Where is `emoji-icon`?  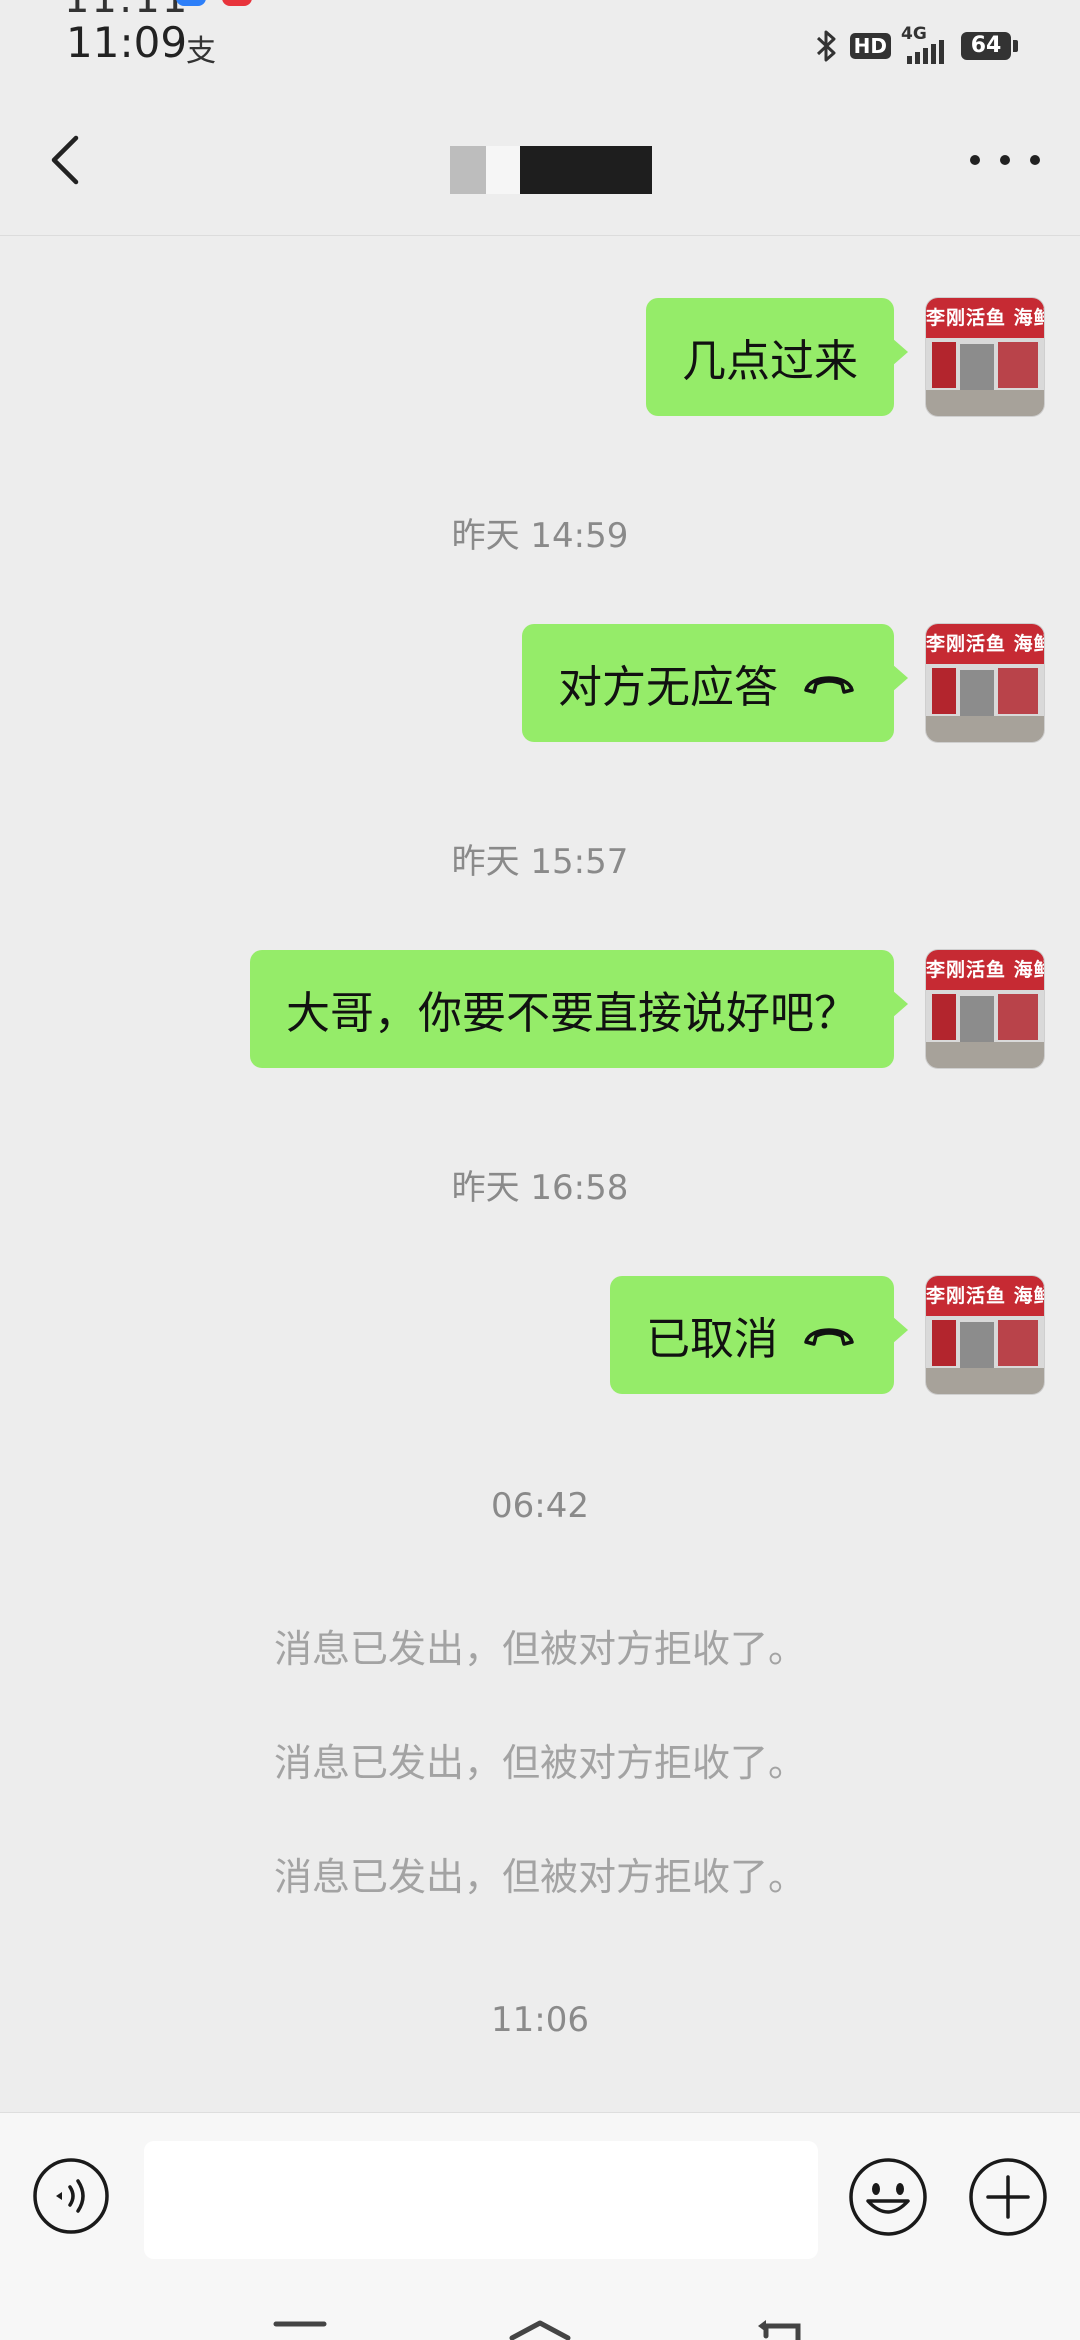 emoji-icon is located at coordinates (888, 2197).